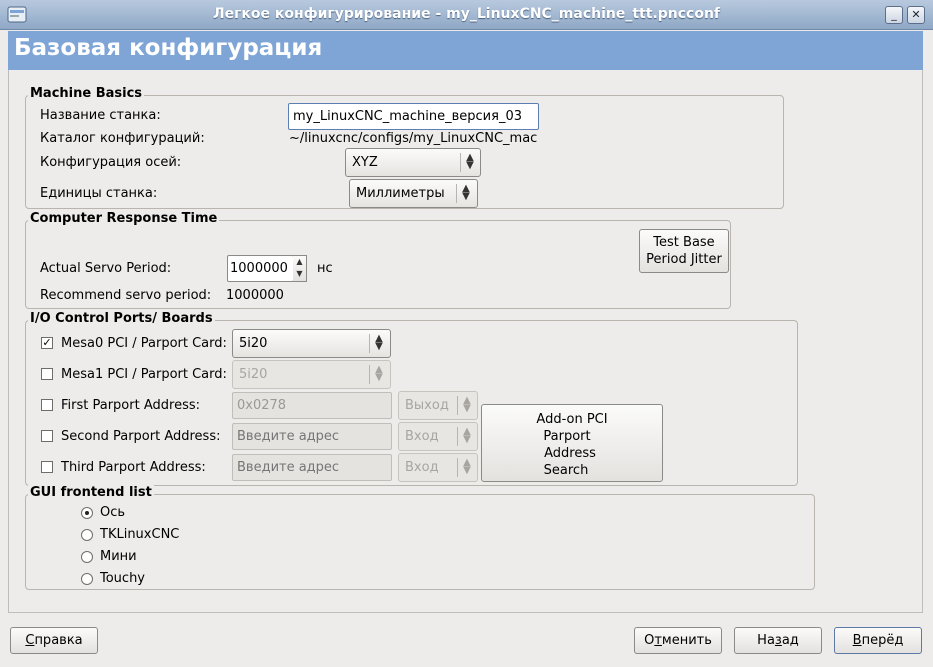  I want to click on parport1-checkbox, so click(47, 405).